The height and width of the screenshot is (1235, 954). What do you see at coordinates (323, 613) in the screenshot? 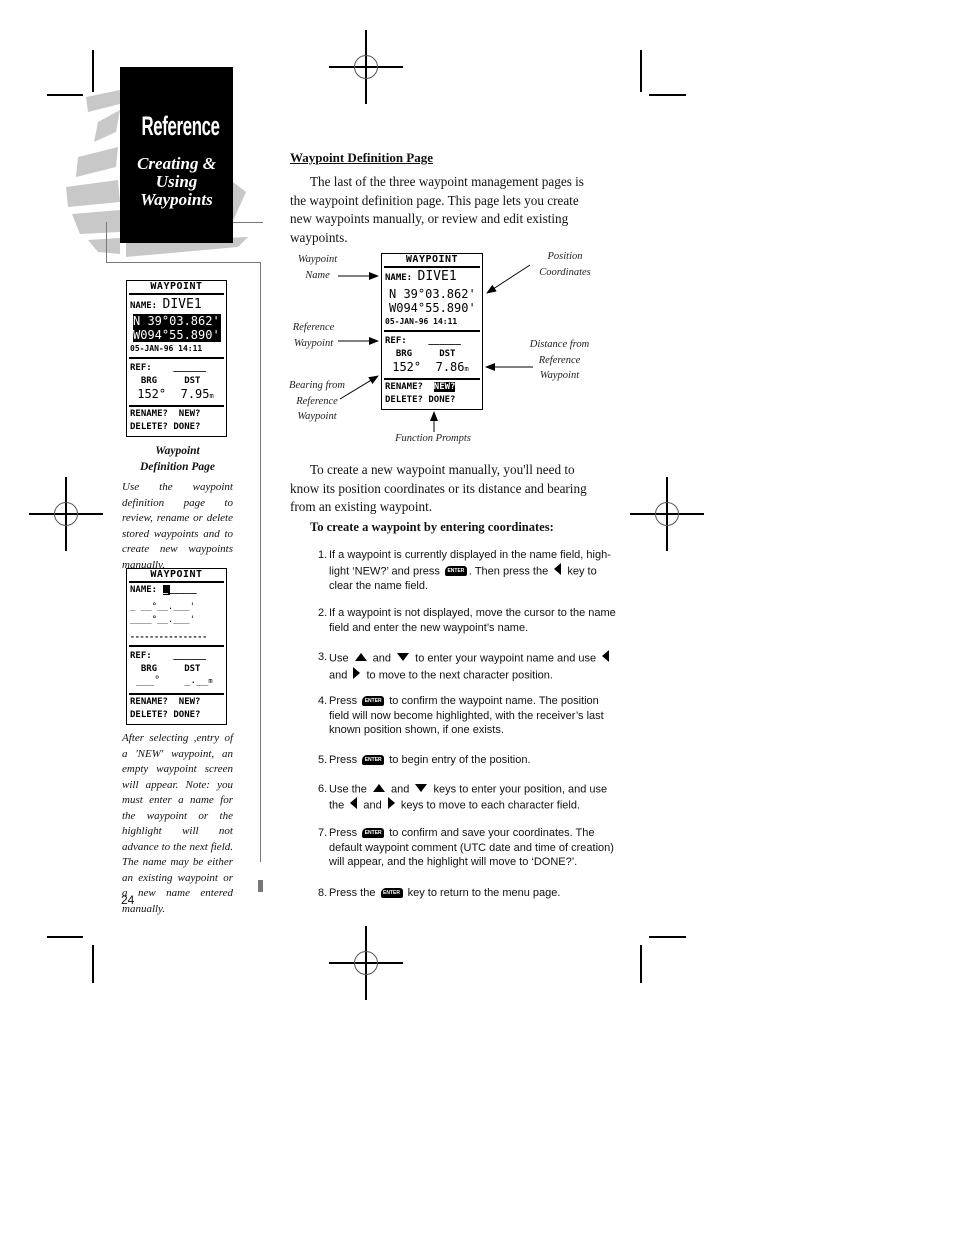
I see `step-number: 2.` at bounding box center [323, 613].